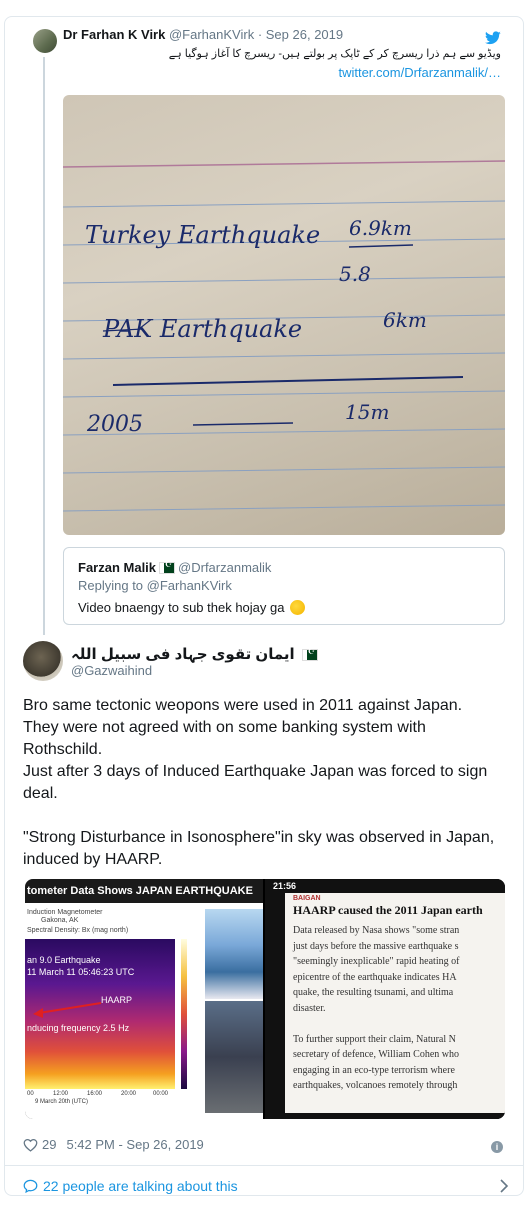  Describe the element at coordinates (30, 1186) in the screenshot. I see `speech-bubble-icon` at that location.